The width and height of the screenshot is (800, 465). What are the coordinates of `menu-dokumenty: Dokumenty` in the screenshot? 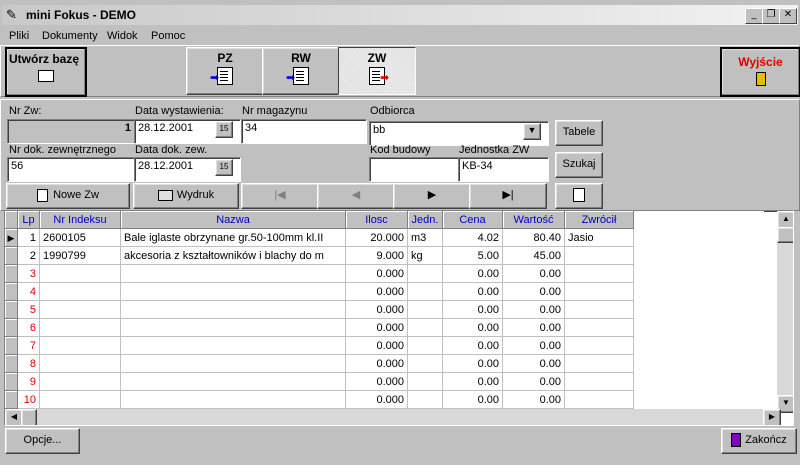 It's located at (70, 36).